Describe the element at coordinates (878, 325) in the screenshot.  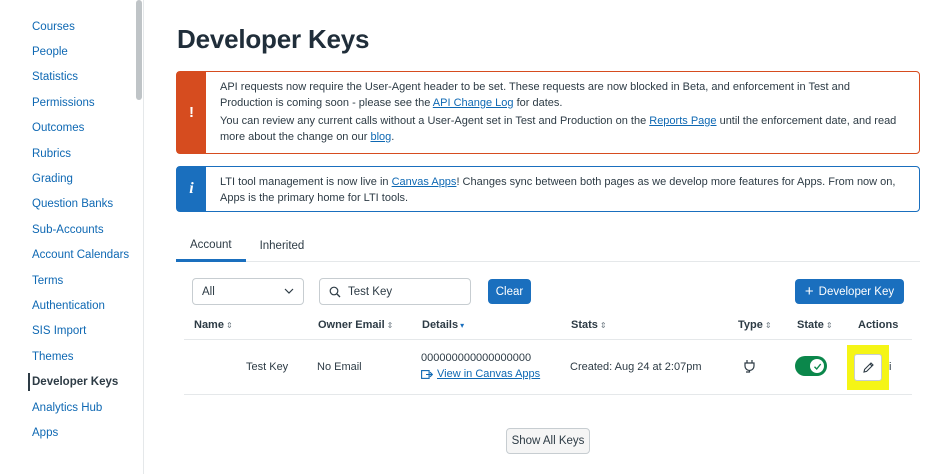
I see `column-header-actions: Actions` at that location.